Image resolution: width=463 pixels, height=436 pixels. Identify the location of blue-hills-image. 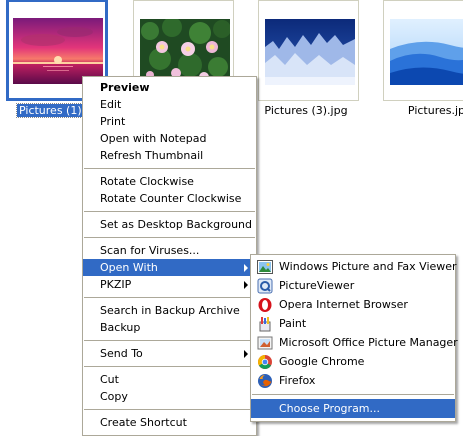
(426, 52).